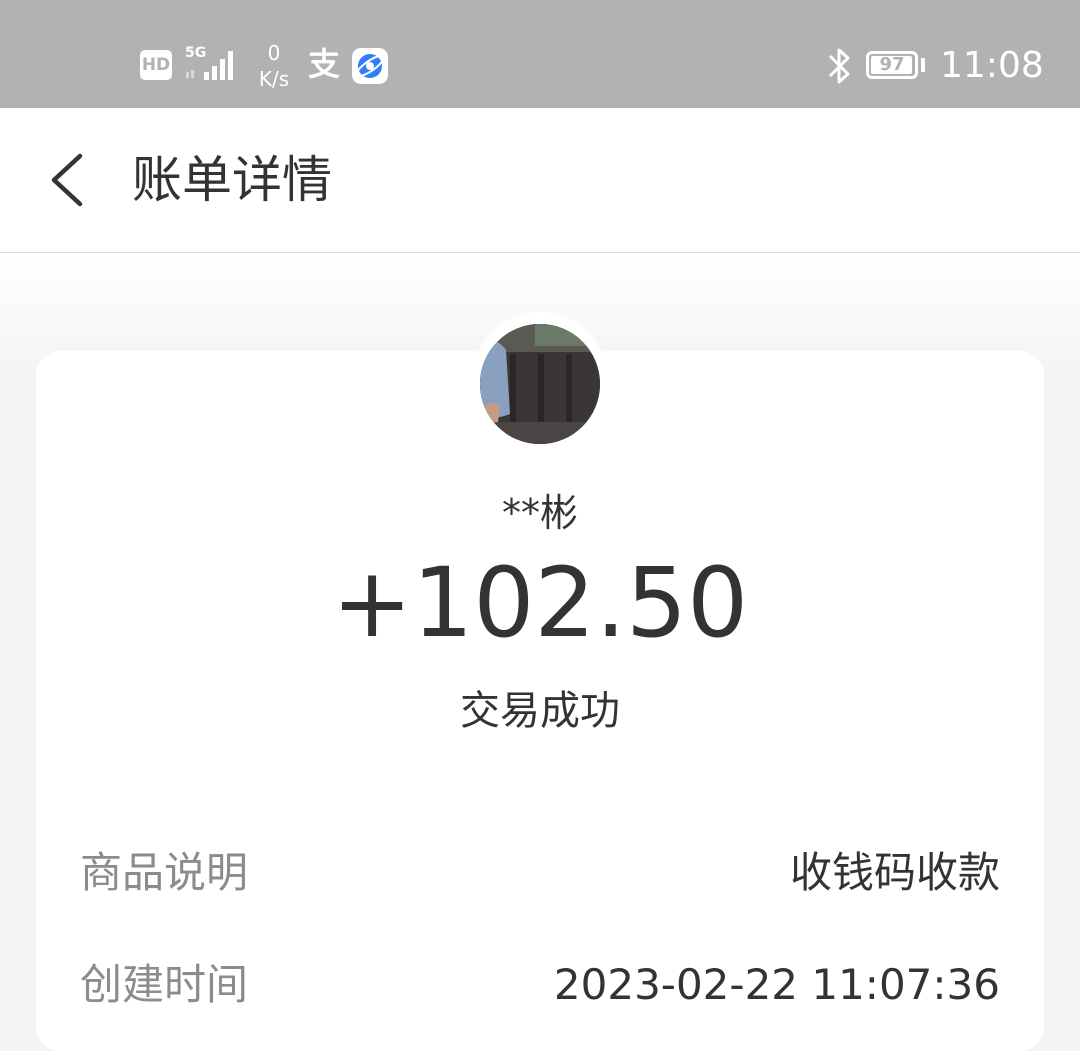  Describe the element at coordinates (274, 53) in the screenshot. I see `network-speed-value: 0` at that location.